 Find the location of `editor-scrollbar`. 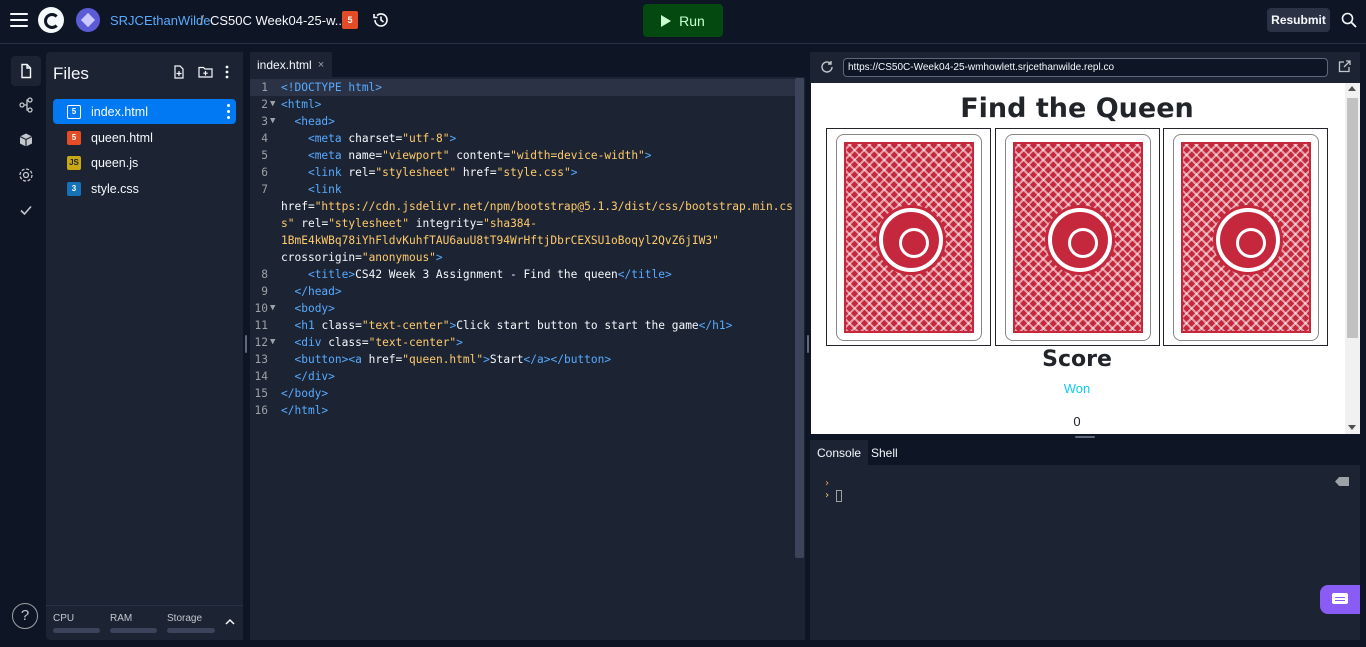

editor-scrollbar is located at coordinates (799, 318).